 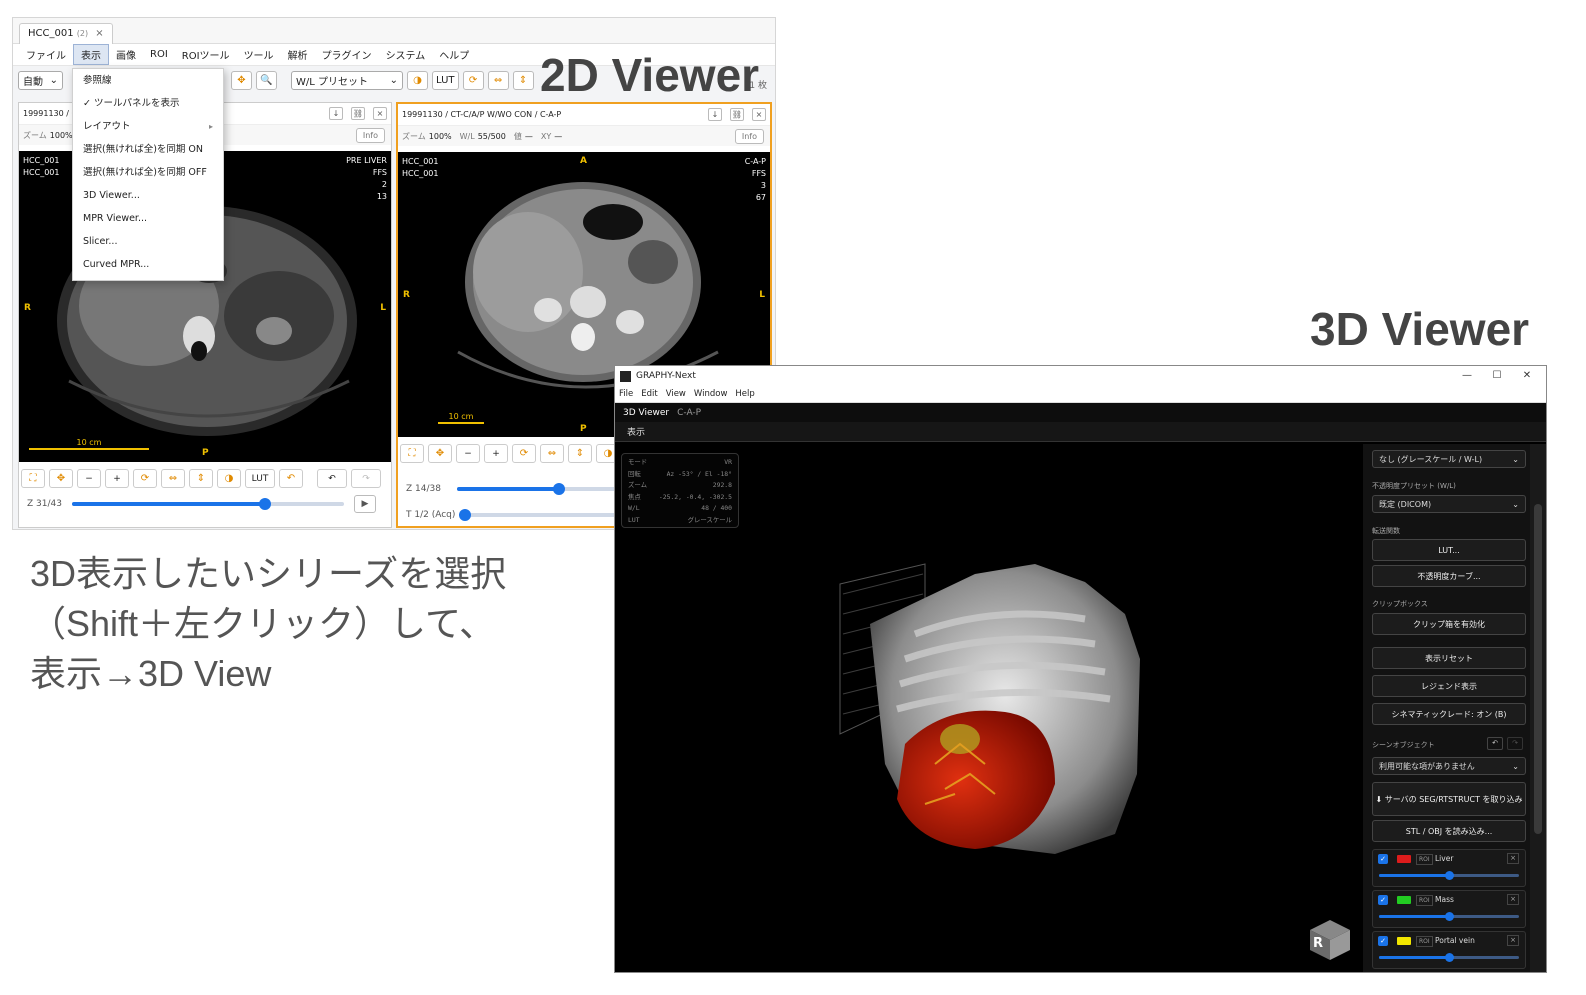 What do you see at coordinates (148, 126) in the screenshot?
I see `menu-item-layout: レイアウト ▸` at bounding box center [148, 126].